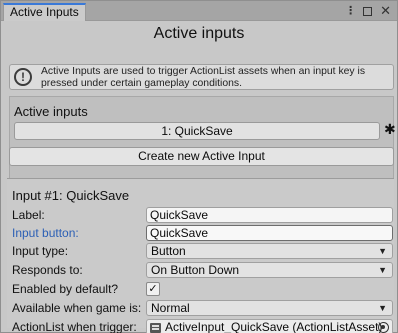 The width and height of the screenshot is (398, 333). I want to click on maximize-icon, so click(368, 11).